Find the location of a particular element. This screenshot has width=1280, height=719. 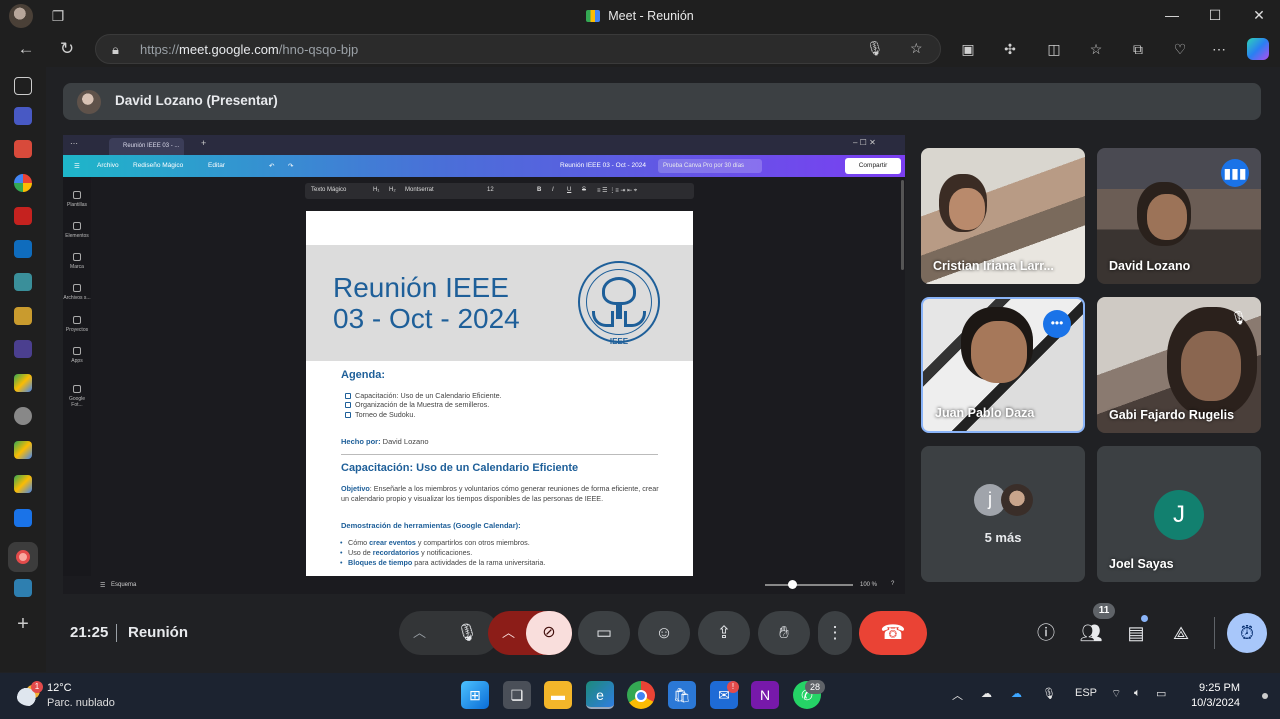

maximize-button: ☐ is located at coordinates (1215, 15).